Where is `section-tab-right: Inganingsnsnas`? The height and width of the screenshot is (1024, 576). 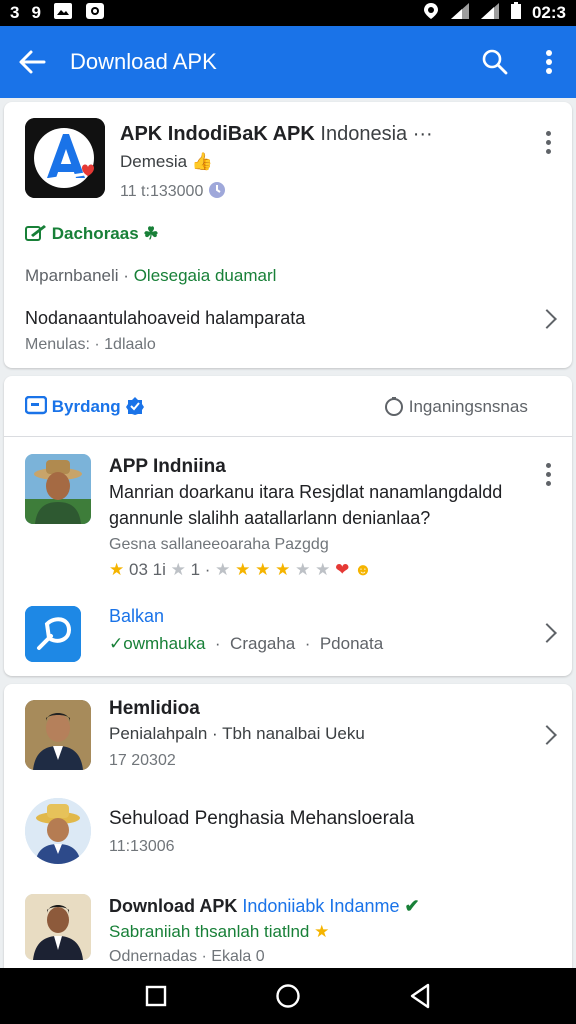
section-tab-right: Inganingsnsnas is located at coordinates (456, 406).